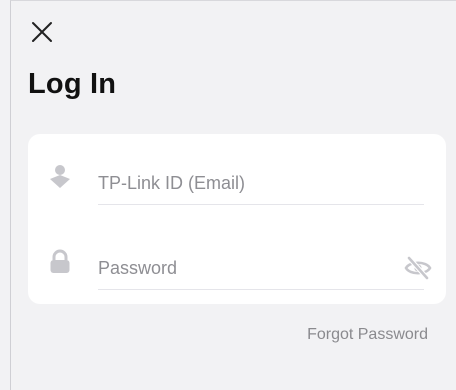 The width and height of the screenshot is (456, 390). Describe the element at coordinates (243, 268) in the screenshot. I see `password-input` at that location.